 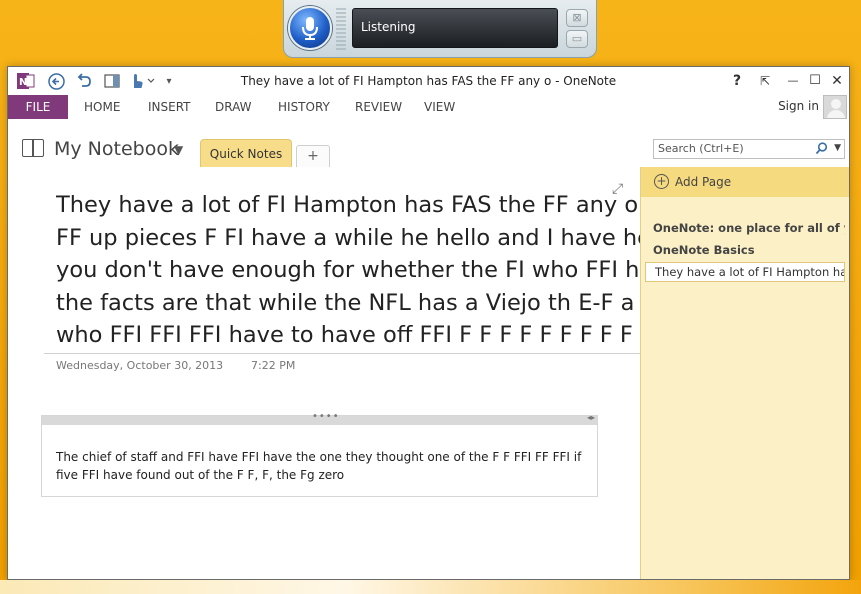 I want to click on tab-home: HOME, so click(x=102, y=107).